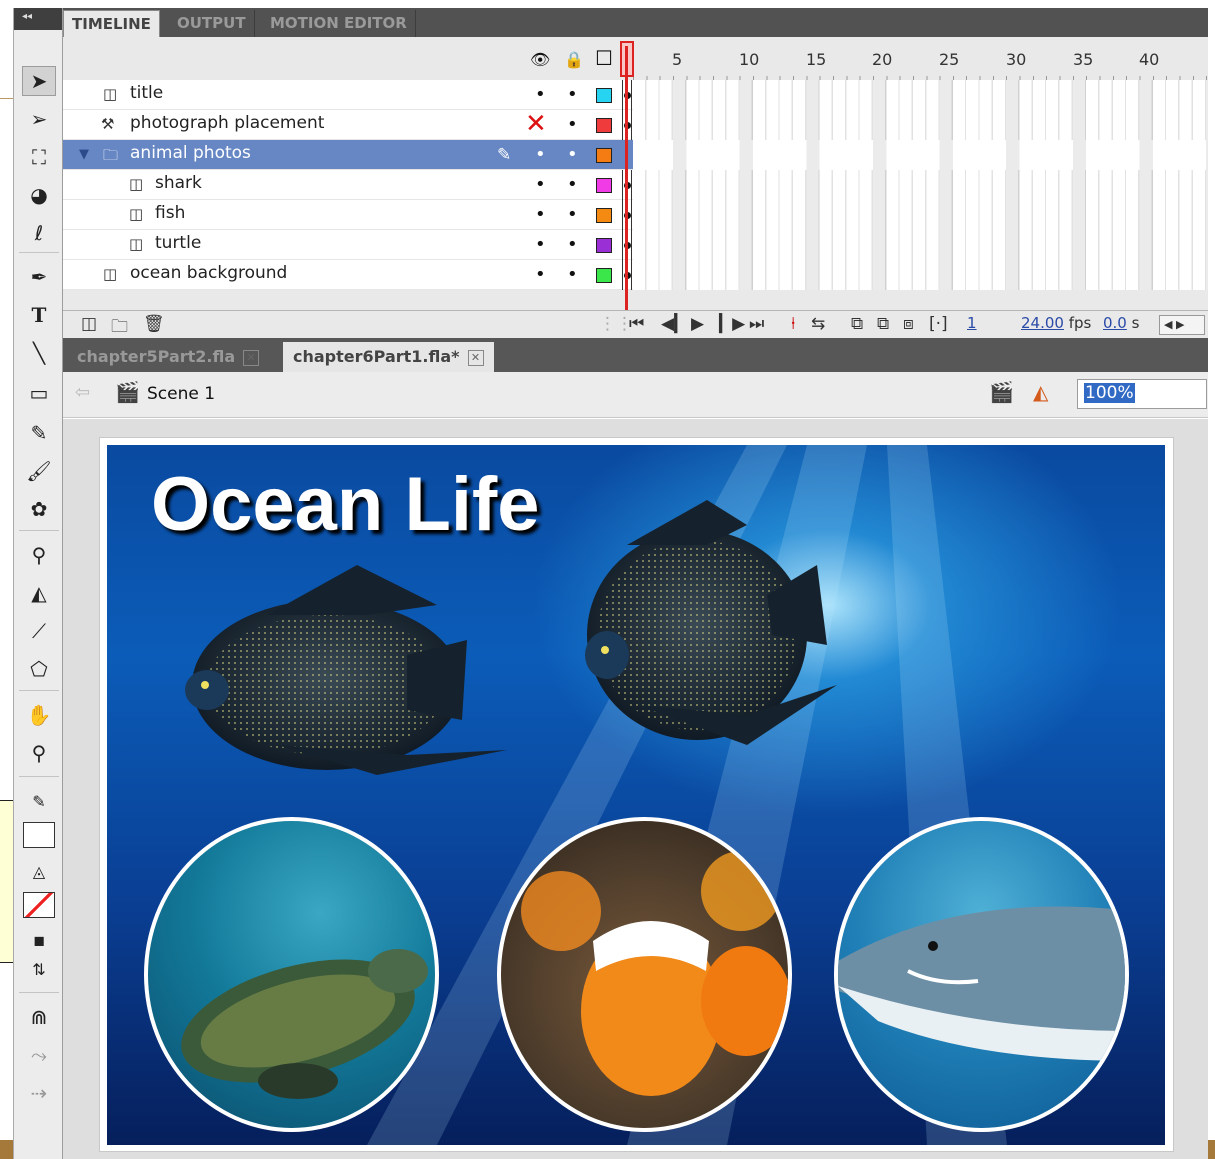 This screenshot has width=1215, height=1159. I want to click on subselection-icon: ➢, so click(39, 119).